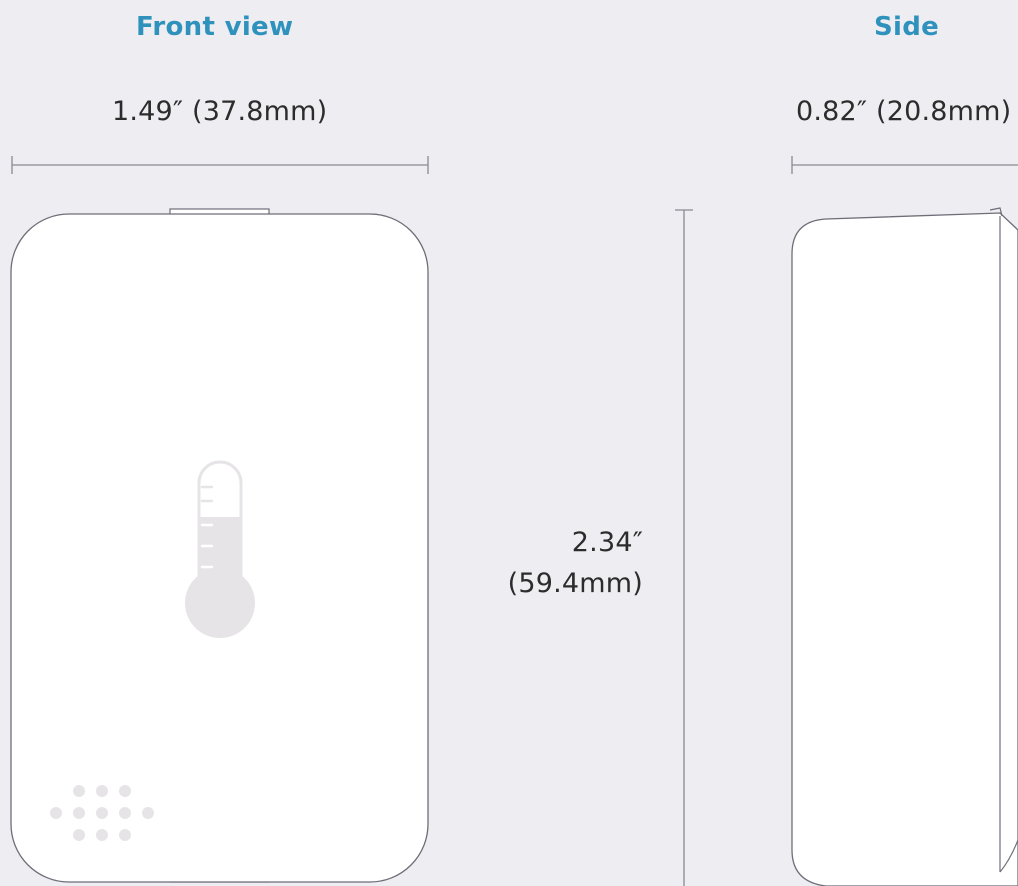 Image resolution: width=1018 pixels, height=886 pixels. Describe the element at coordinates (220, 165) in the screenshot. I see `width-dimension-line` at that location.